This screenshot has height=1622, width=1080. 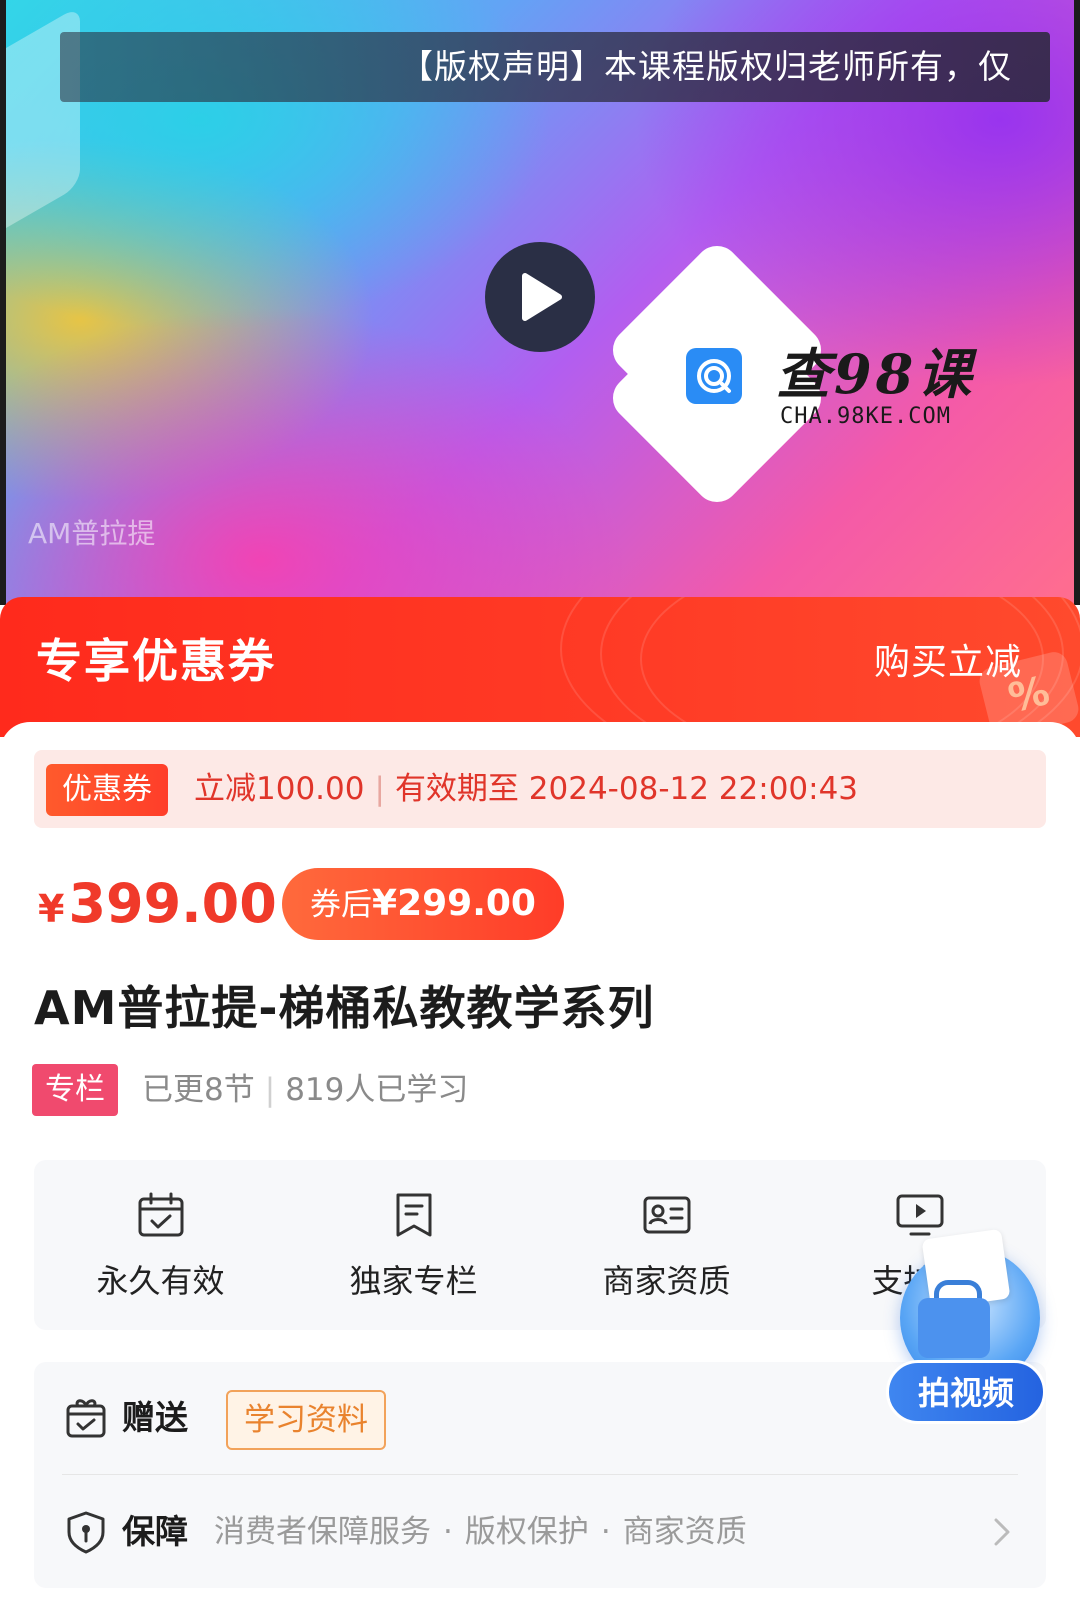 I want to click on course-title: AM普拉提-梯桶私教教学系列, so click(x=344, y=1008).